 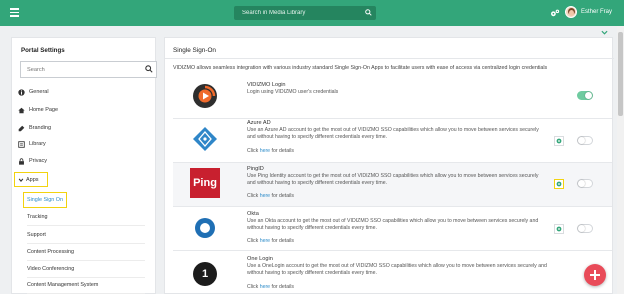 I want to click on submenu-item-label: Content Processing, so click(x=51, y=251).